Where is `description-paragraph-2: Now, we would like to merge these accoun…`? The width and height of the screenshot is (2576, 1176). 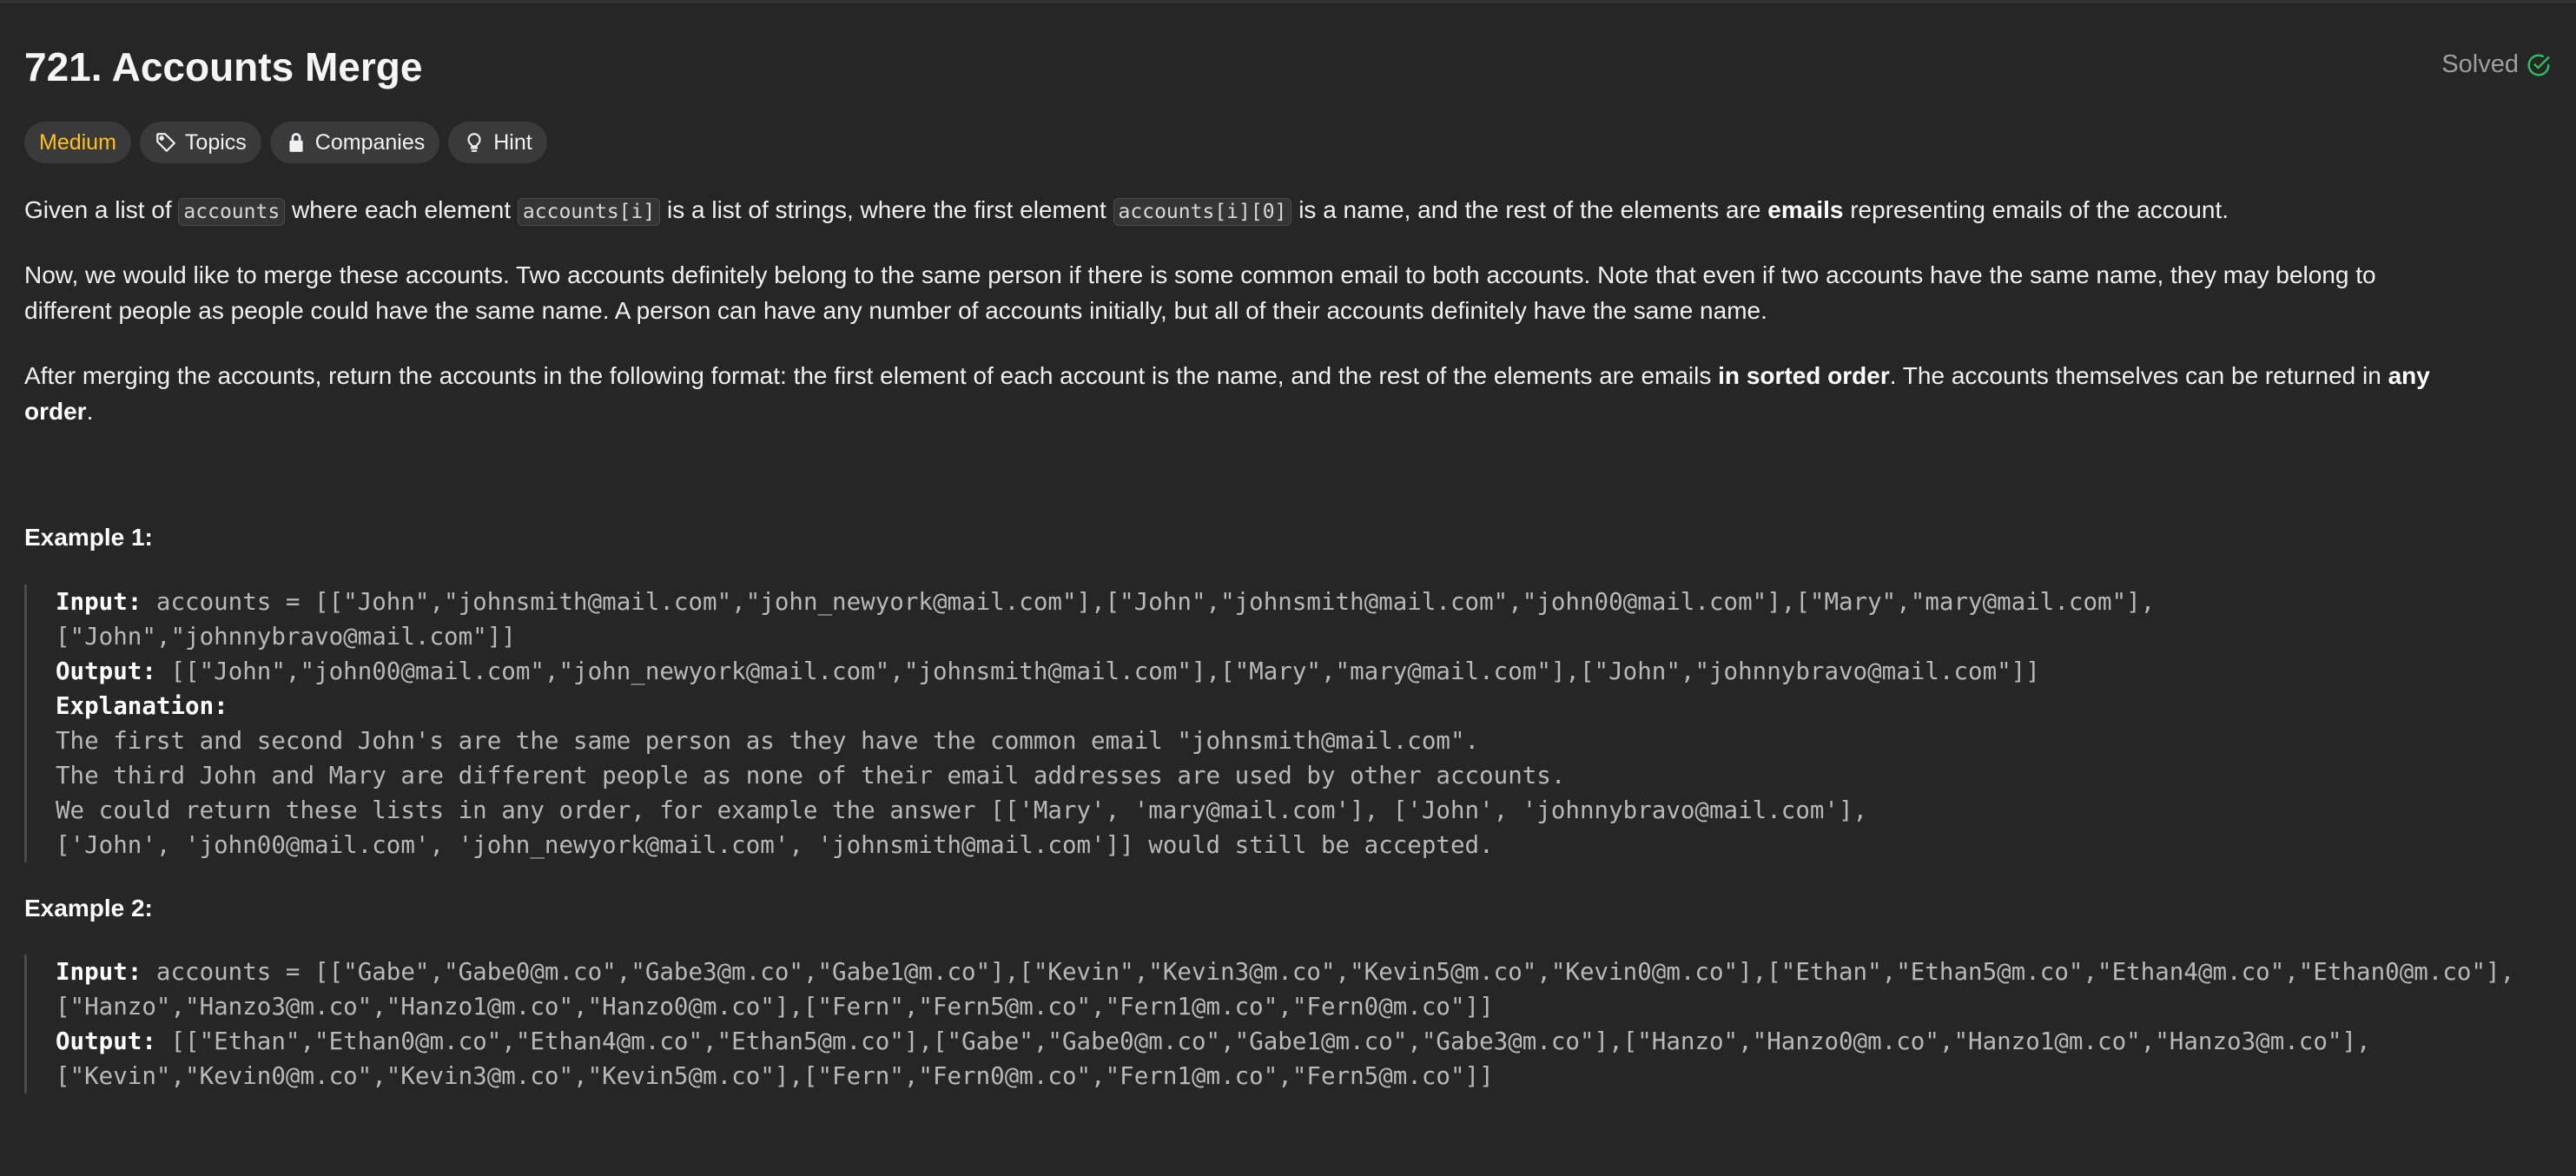 description-paragraph-2: Now, we would like to merge these accoun… is located at coordinates (1200, 292).